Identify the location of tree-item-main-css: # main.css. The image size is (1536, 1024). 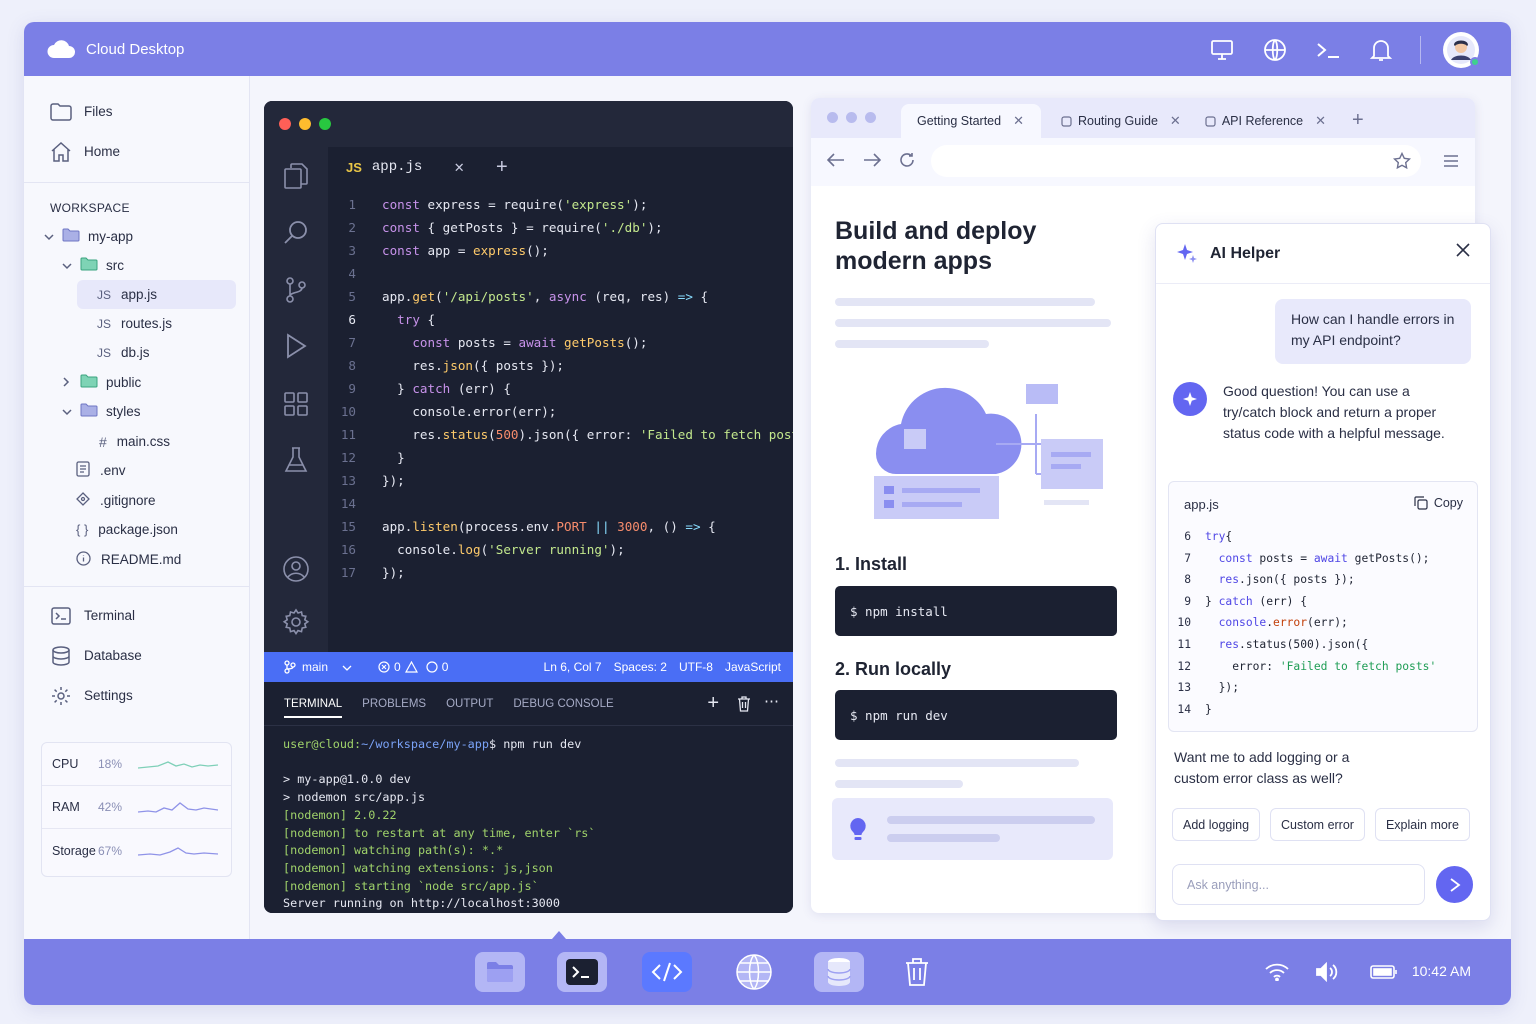
(137, 441).